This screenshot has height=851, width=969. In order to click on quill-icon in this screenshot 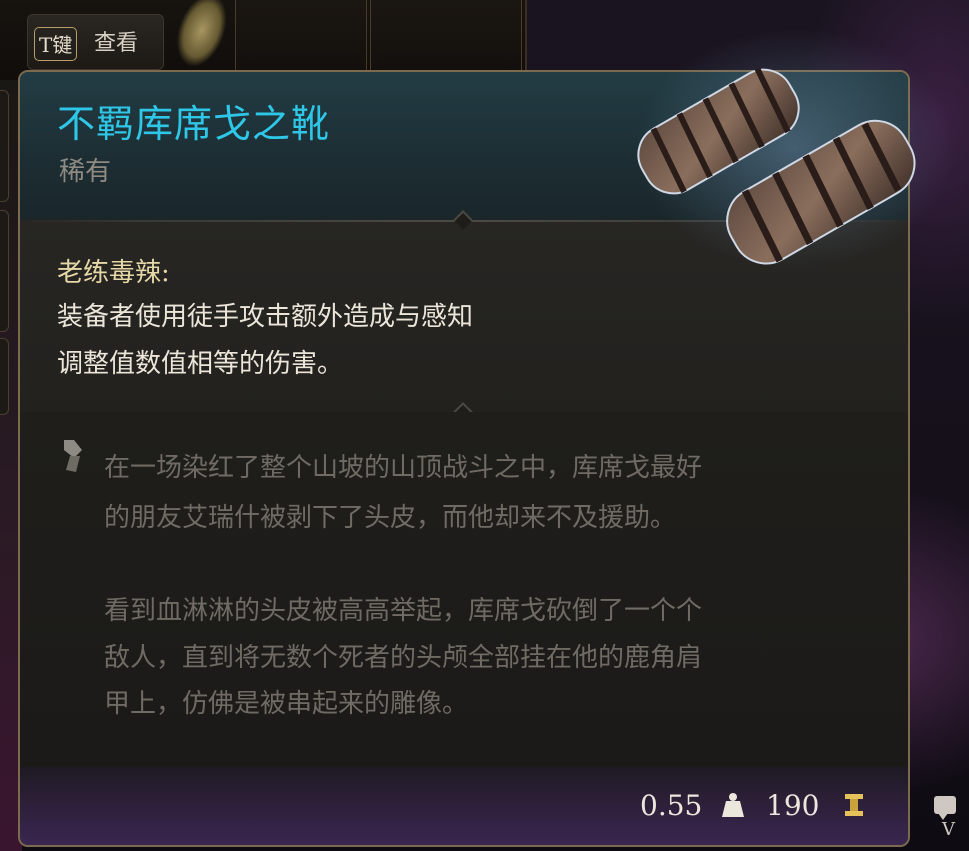, I will do `click(73, 456)`.